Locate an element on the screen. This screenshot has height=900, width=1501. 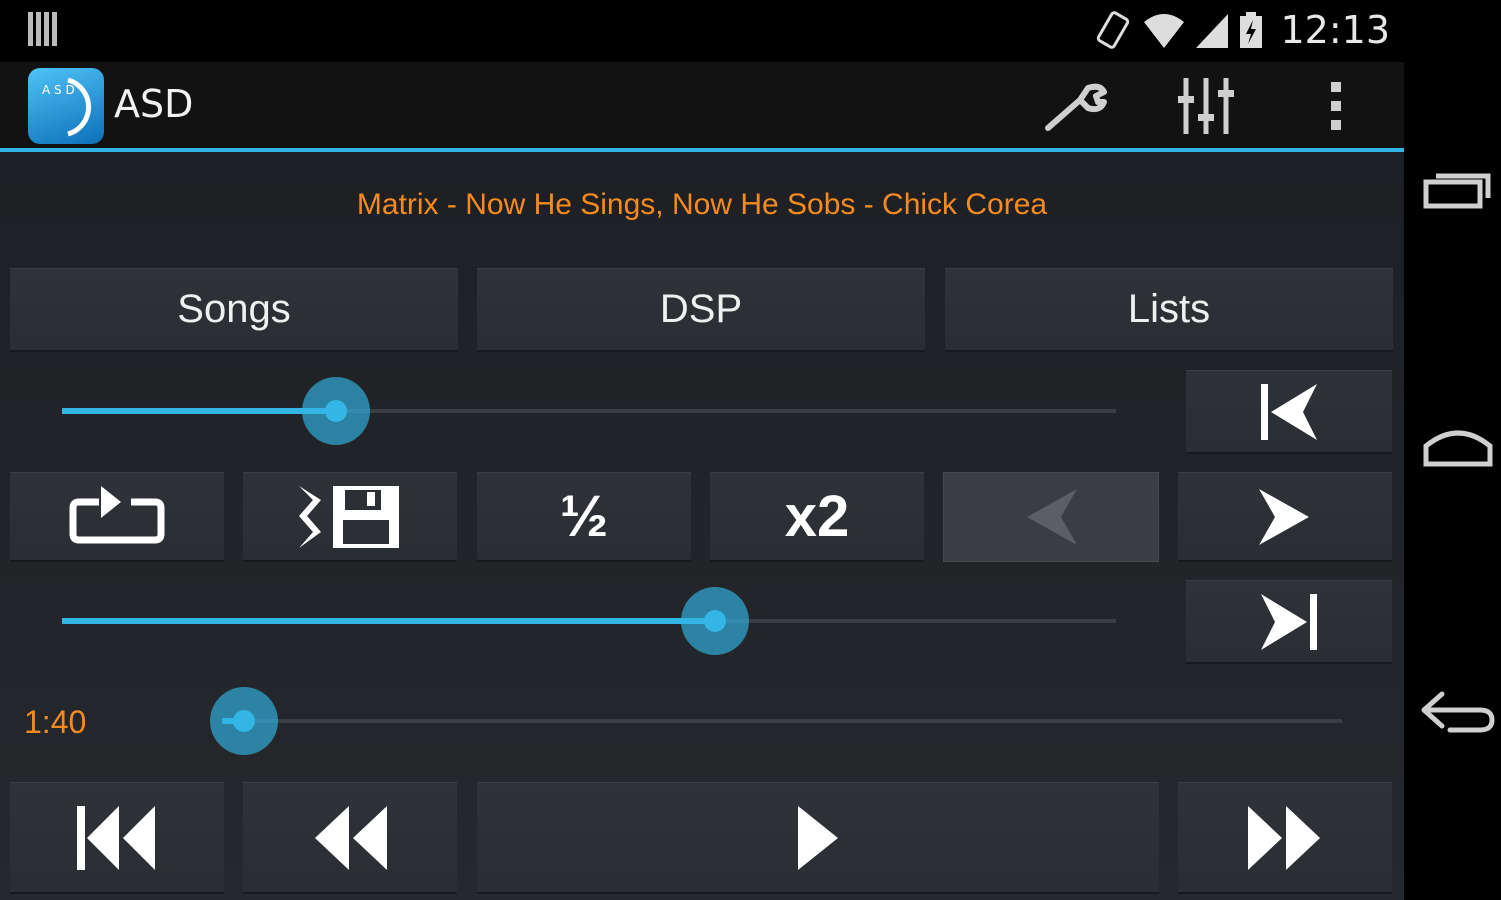
app-title: ASD is located at coordinates (154, 104).